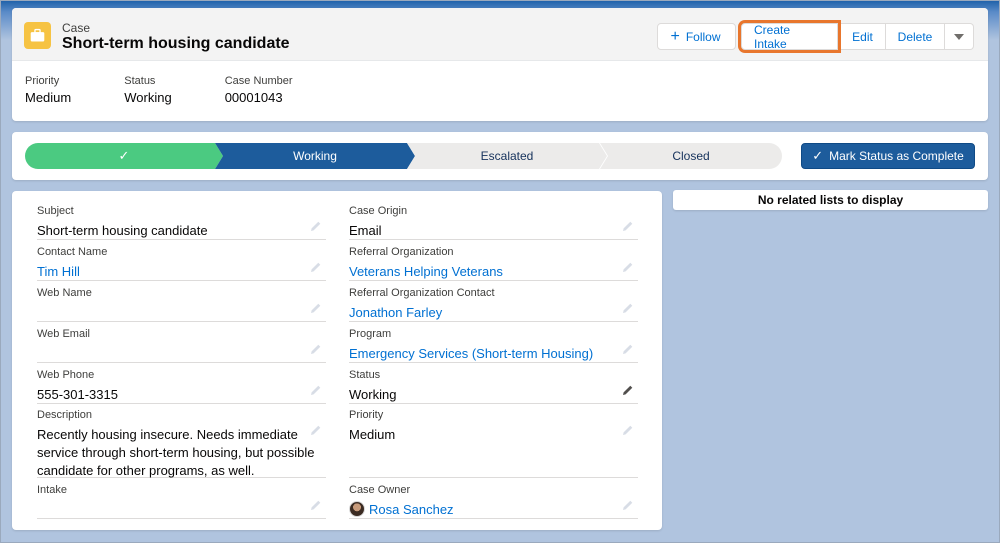 This screenshot has height=543, width=1000. Describe the element at coordinates (181, 501) in the screenshot. I see `detail-field: Intake` at that location.